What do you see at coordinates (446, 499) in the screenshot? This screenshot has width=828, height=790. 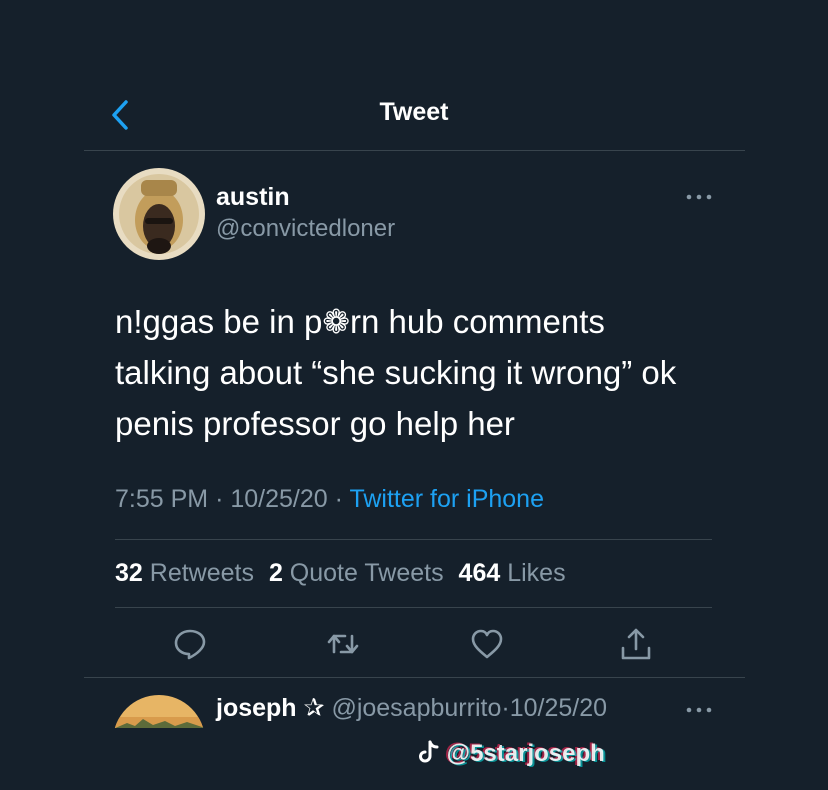 I see `tweet-source-link: Twitter for iPhone` at bounding box center [446, 499].